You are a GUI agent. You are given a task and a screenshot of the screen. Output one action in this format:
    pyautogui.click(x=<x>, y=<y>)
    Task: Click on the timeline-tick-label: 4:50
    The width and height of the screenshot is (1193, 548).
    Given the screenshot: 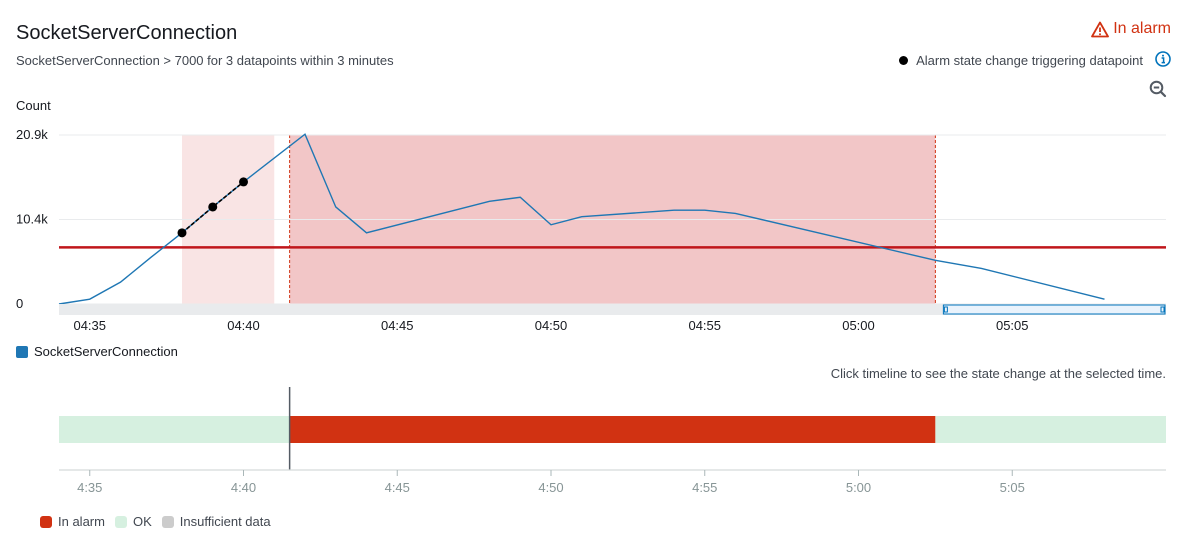 What is the action you would take?
    pyautogui.click(x=550, y=487)
    